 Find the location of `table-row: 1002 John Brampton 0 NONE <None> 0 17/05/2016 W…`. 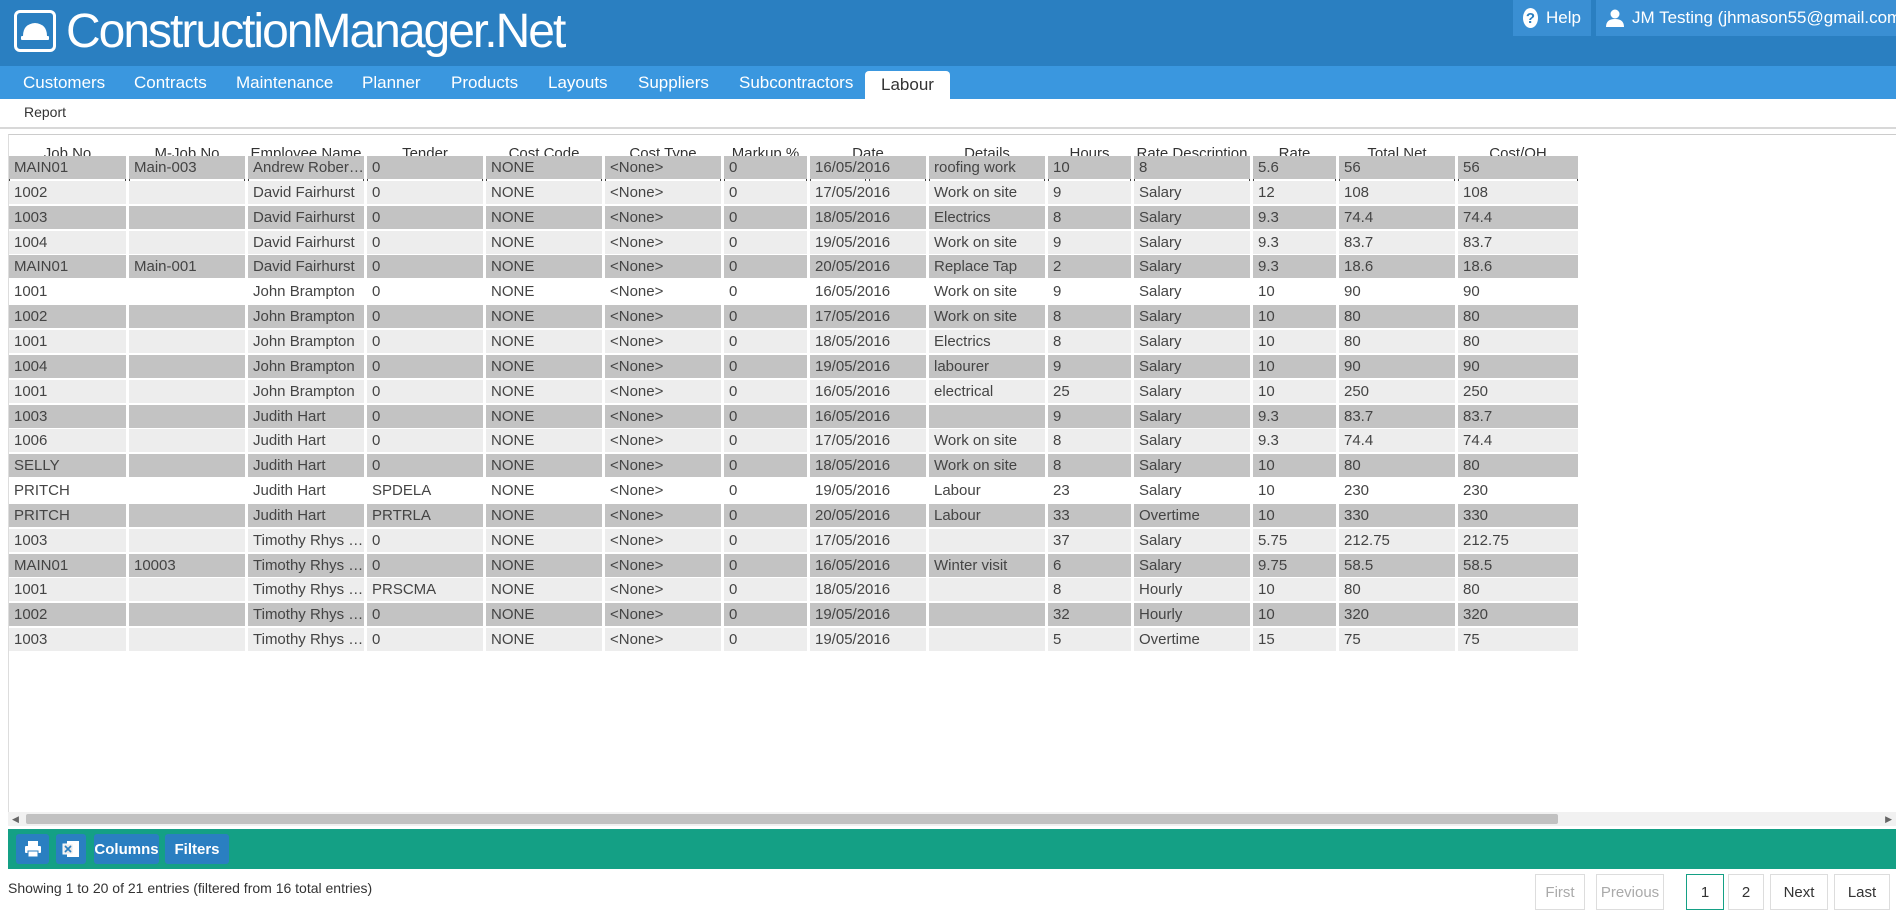

table-row: 1002 John Brampton 0 NONE <None> 0 17/05/2016 W… is located at coordinates (952, 316).